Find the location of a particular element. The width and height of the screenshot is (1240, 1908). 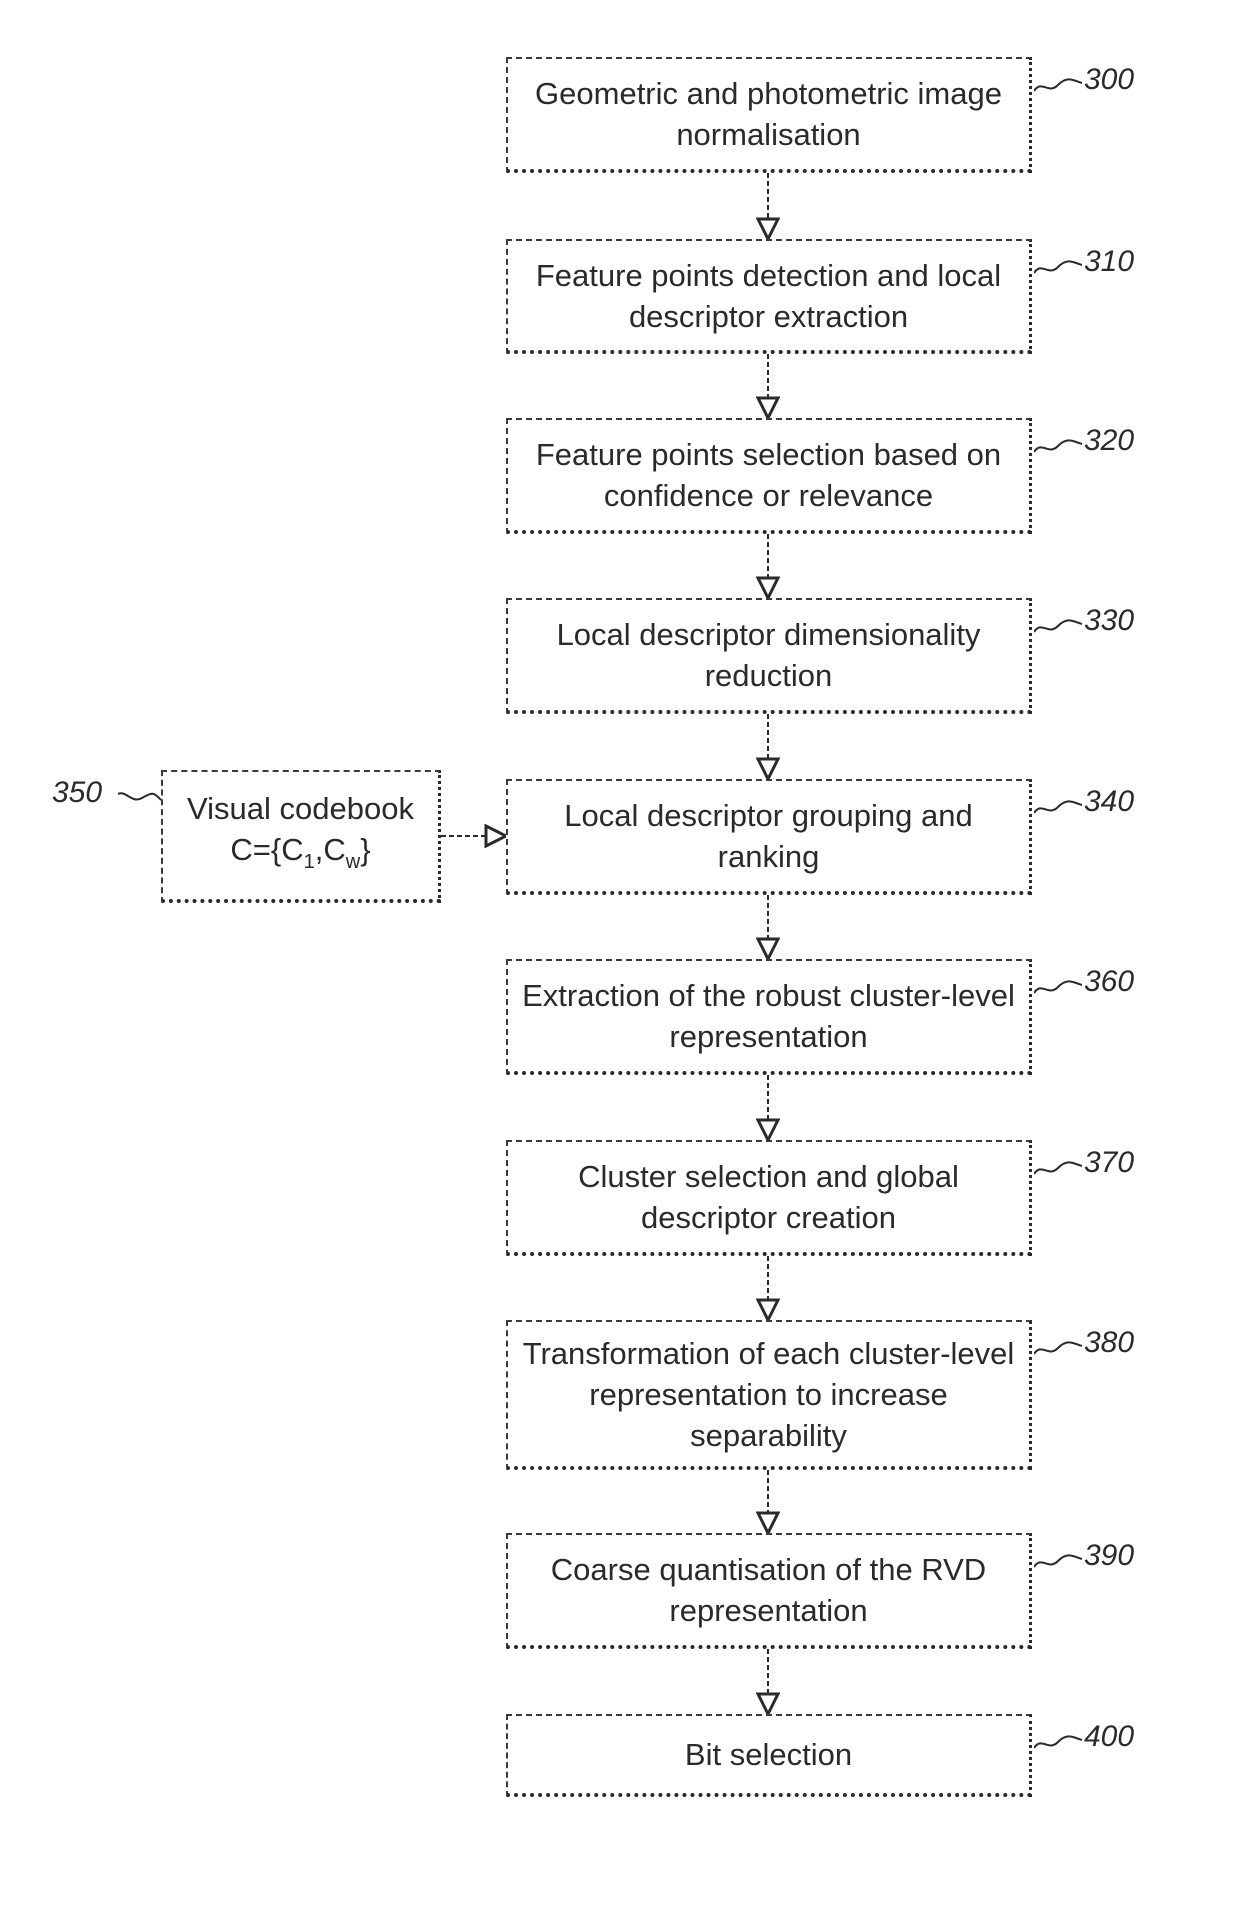

step-400-box: Bit selection is located at coordinates (769, 1755).